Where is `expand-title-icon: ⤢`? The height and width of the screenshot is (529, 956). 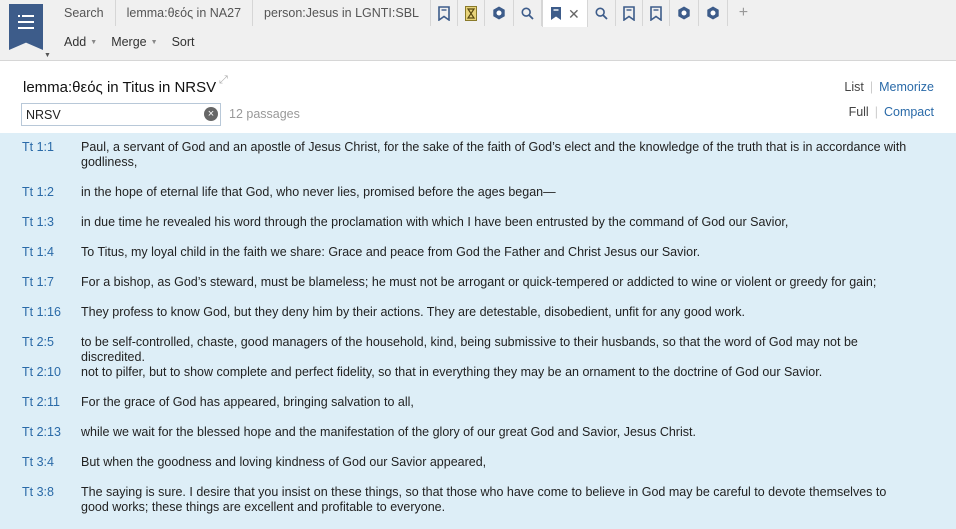
expand-title-icon: ⤢ is located at coordinates (223, 80).